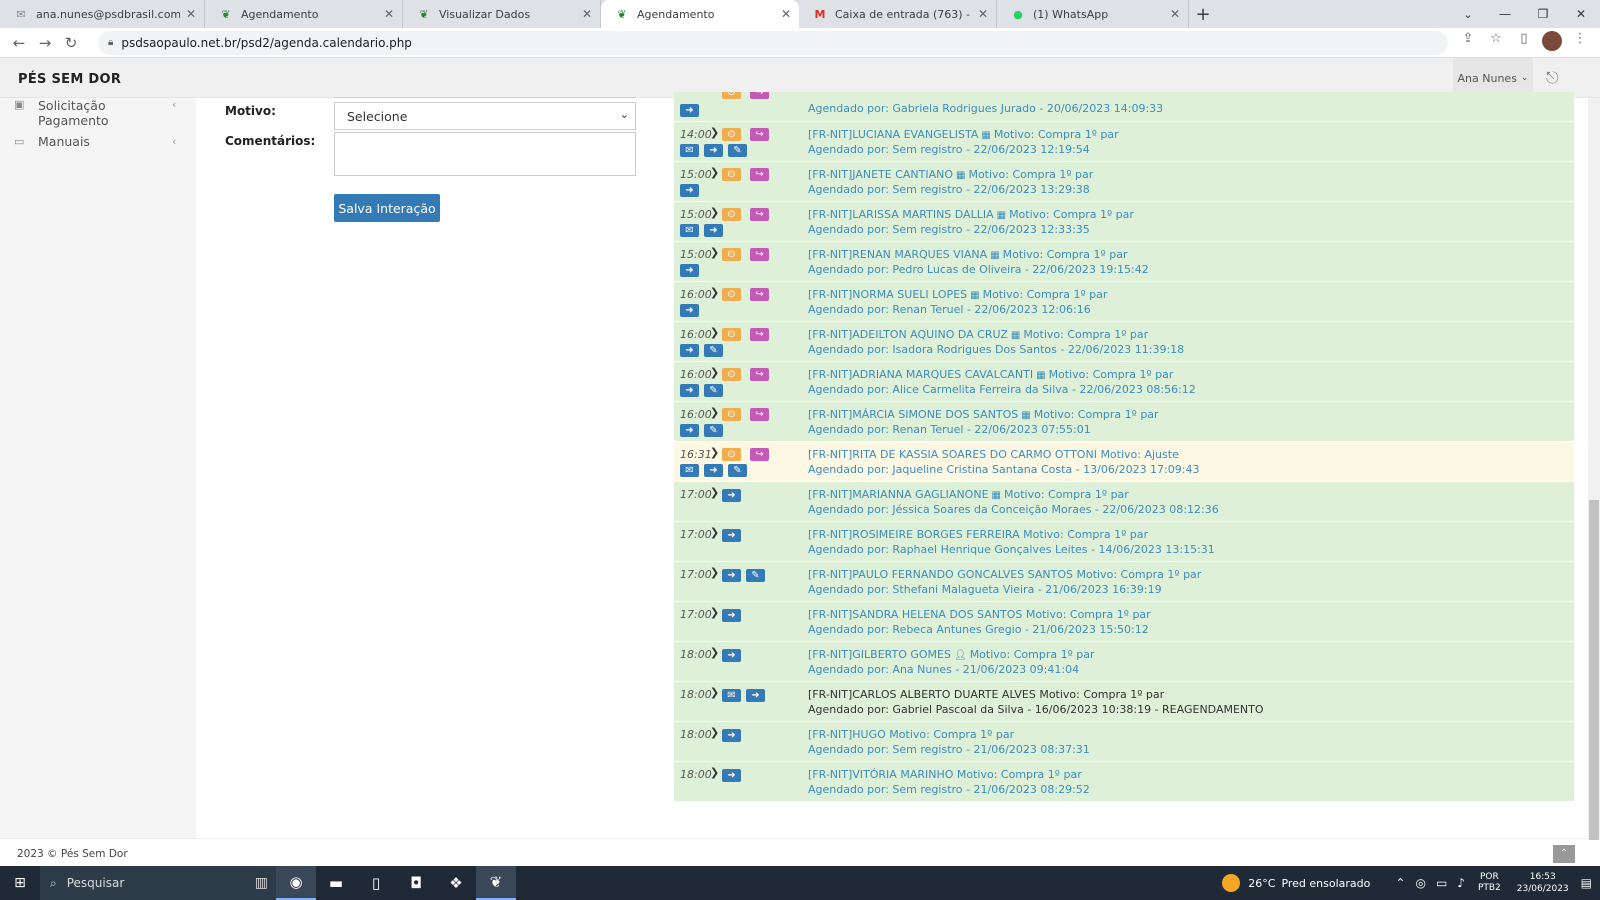  I want to click on browser-tab-agendamento-1: ❦ Agendamento ✕, so click(304, 14).